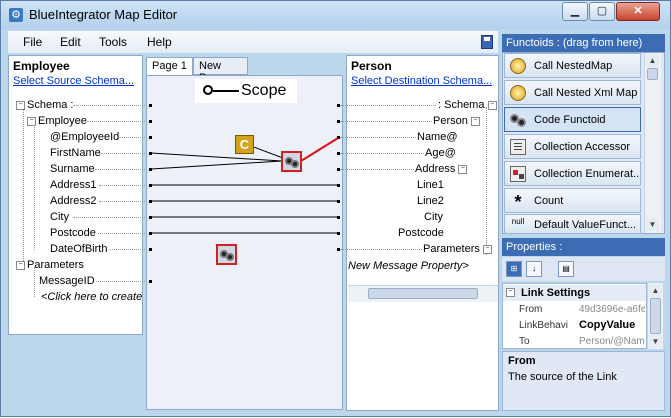 This screenshot has width=671, height=418. I want to click on code-functoid-selected, so click(291, 161).